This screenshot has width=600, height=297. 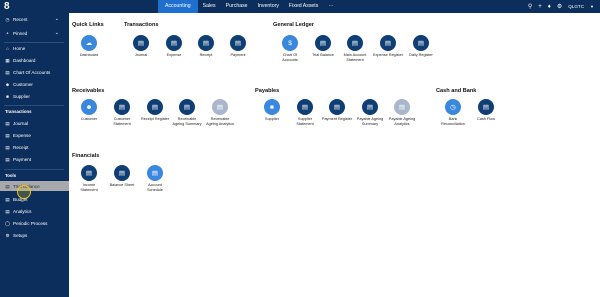 I want to click on truck-icon: ■, so click(x=272, y=107).